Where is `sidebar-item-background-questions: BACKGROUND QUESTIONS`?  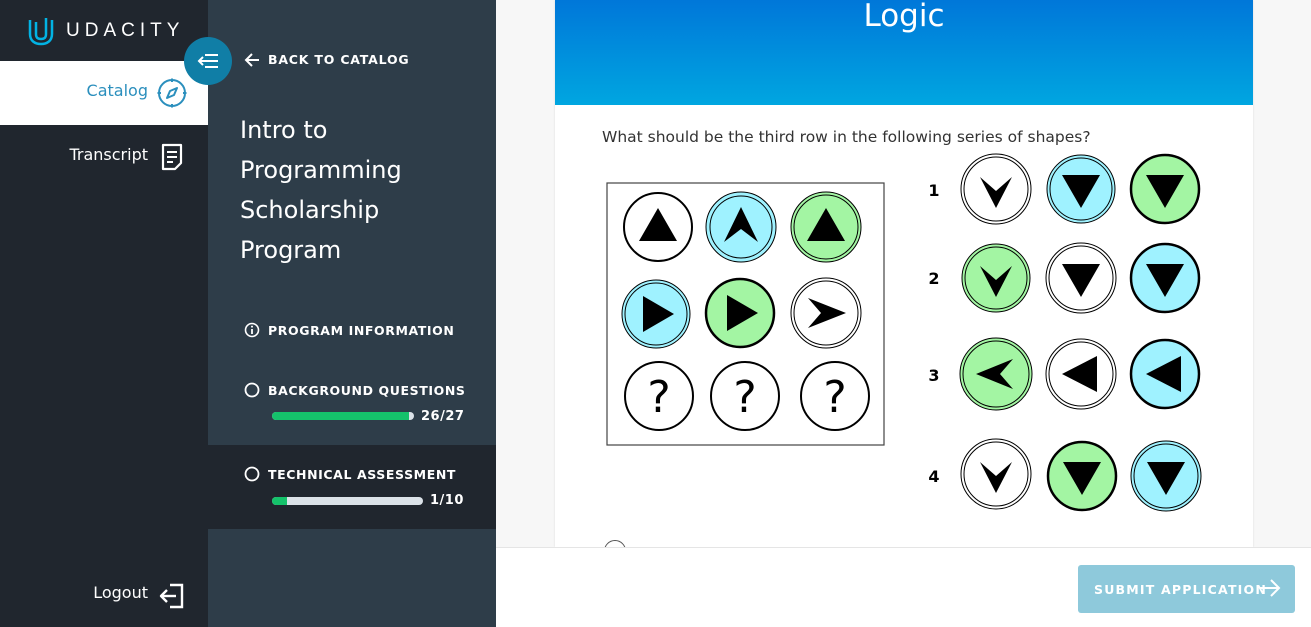
sidebar-item-background-questions: BACKGROUND QUESTIONS is located at coordinates (355, 390).